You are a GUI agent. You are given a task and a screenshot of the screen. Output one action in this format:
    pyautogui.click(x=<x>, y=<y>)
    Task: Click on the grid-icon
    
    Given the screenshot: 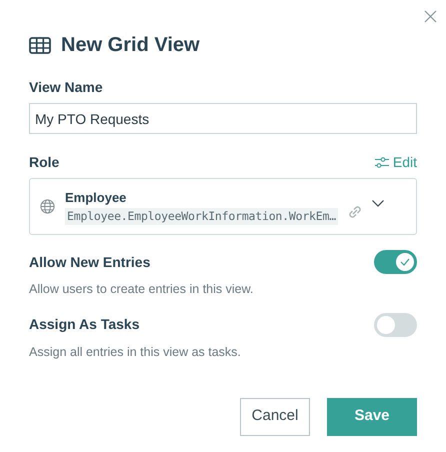 What is the action you would take?
    pyautogui.click(x=40, y=45)
    